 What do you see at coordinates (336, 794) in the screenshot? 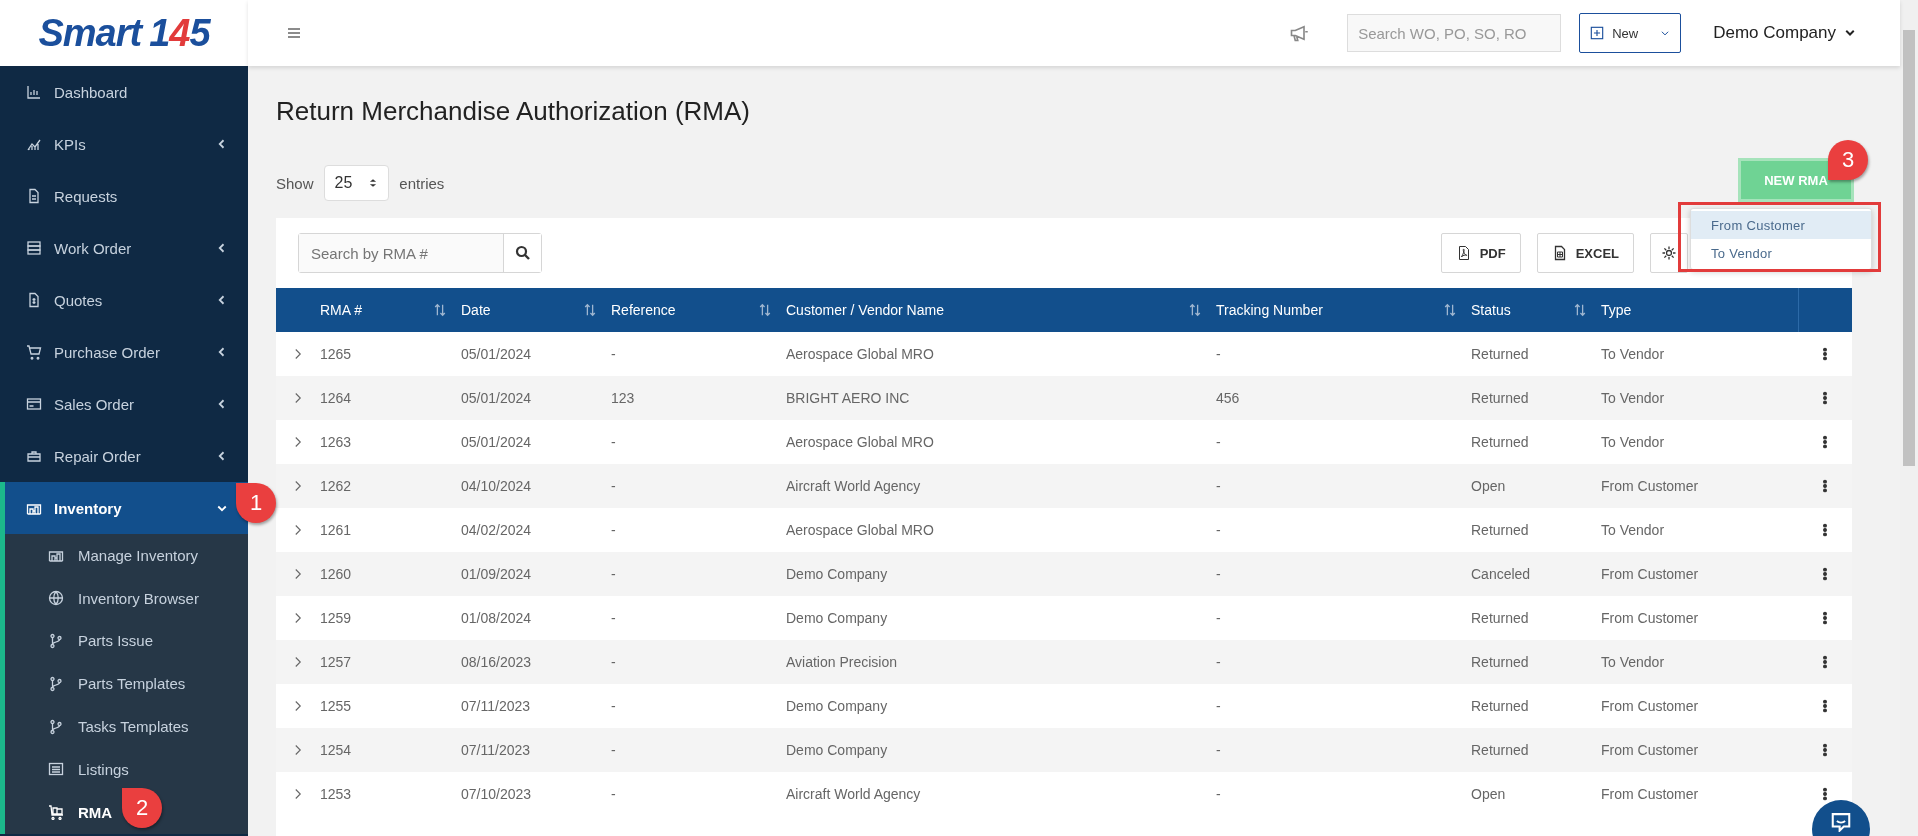
I see `table-cell: 1253` at bounding box center [336, 794].